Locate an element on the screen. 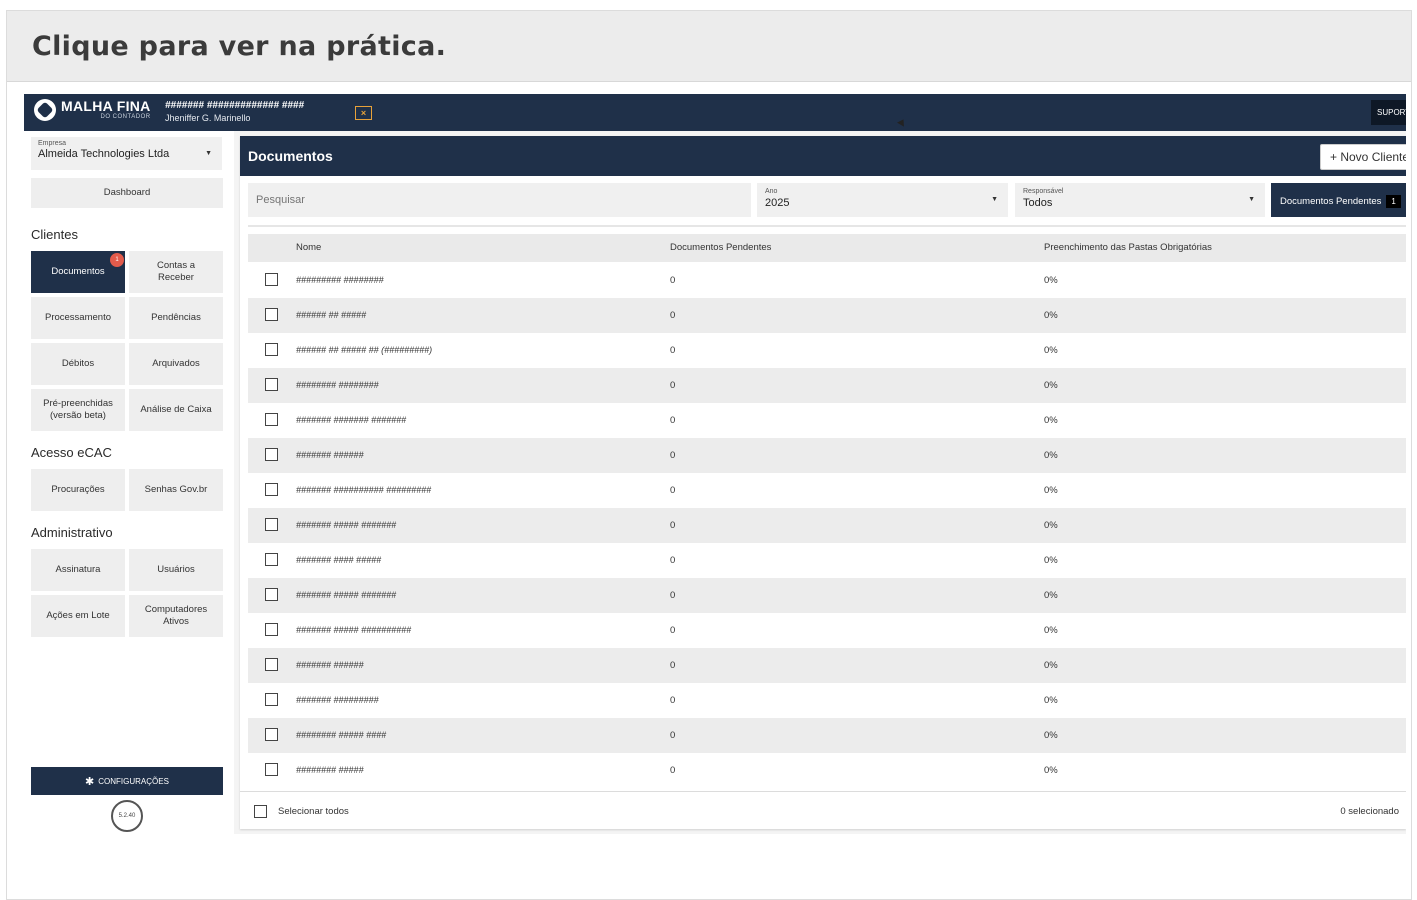 The width and height of the screenshot is (1417, 900). sidebar-item-pre-preenchidas: Pré-preenchidas (versão beta) is located at coordinates (78, 410).